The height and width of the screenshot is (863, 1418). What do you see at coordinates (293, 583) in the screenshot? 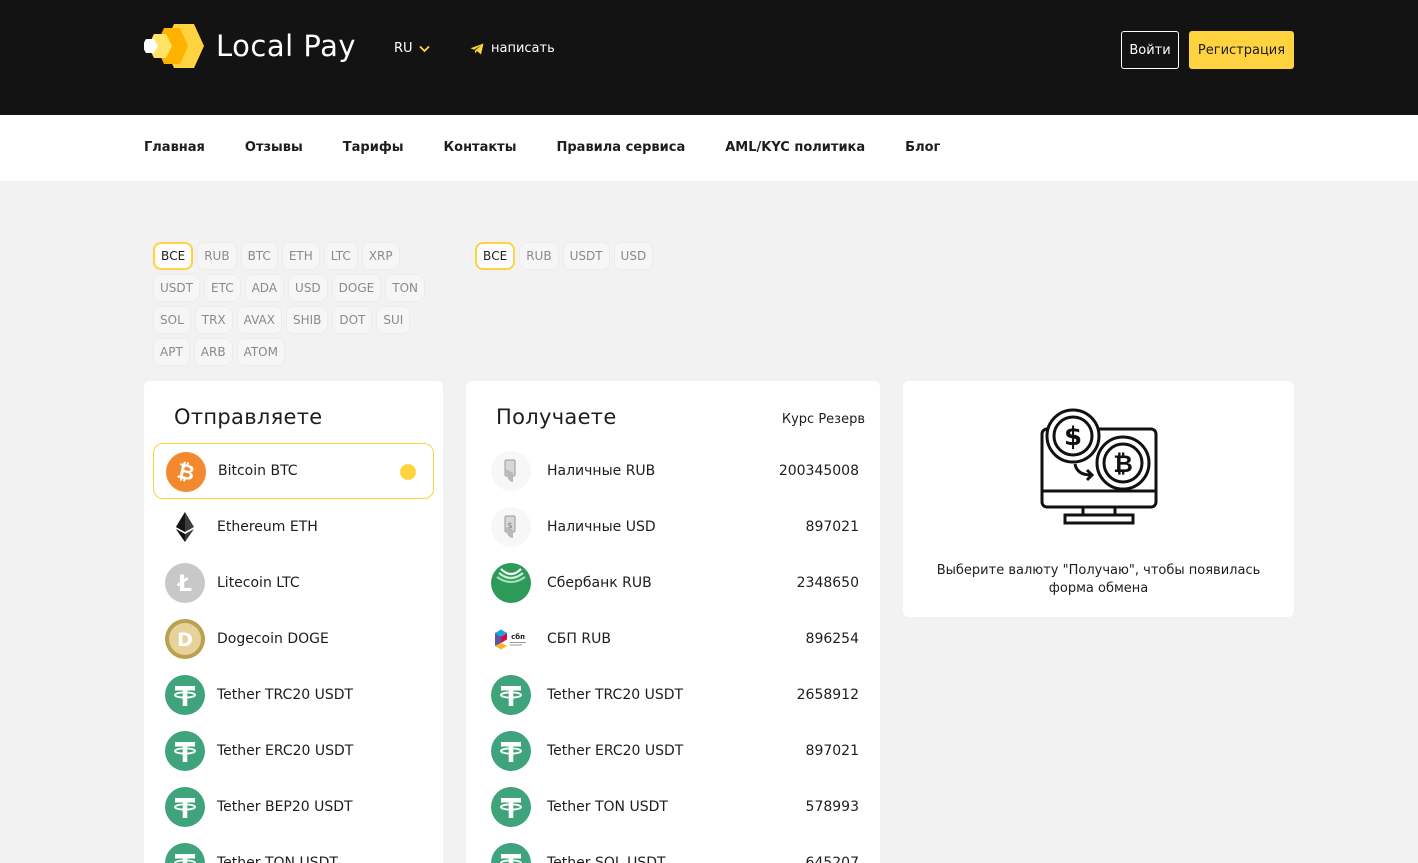
I see `send-currency-item: Ł Litecoin LTC` at bounding box center [293, 583].